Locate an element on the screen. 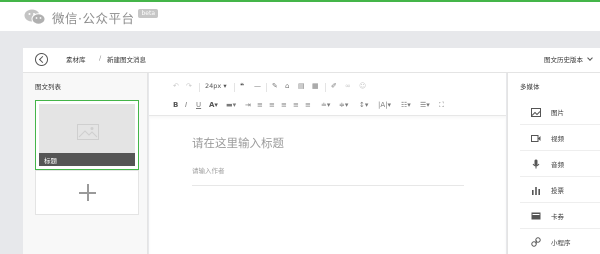 The image size is (600, 254). line-height-icon: ↕▾ is located at coordinates (363, 105).